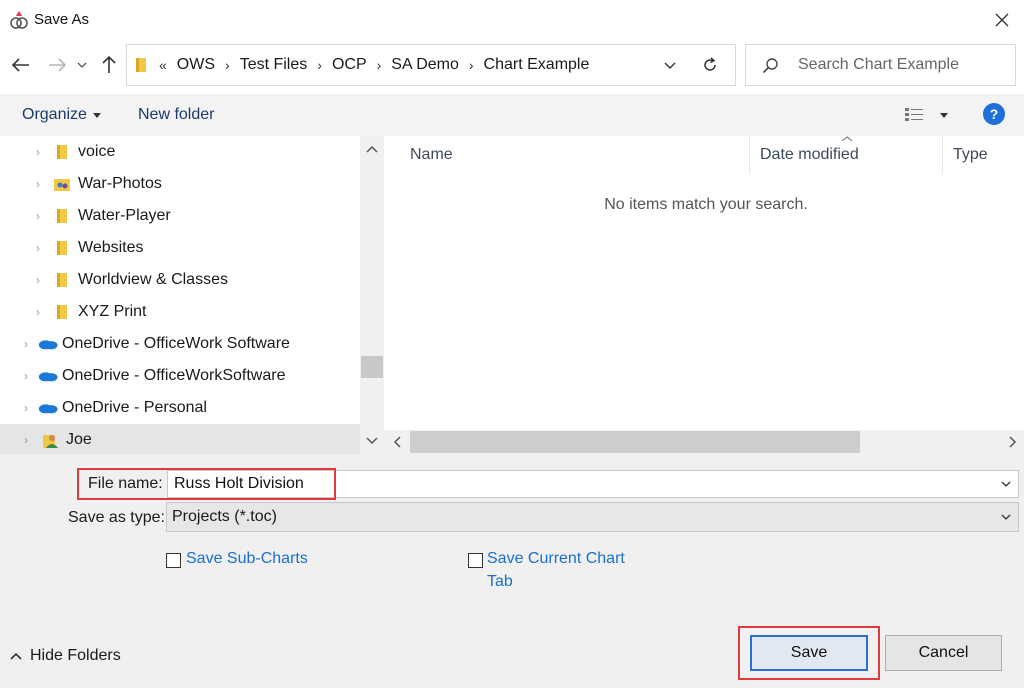 The height and width of the screenshot is (688, 1024). I want to click on tree-item-onedrive-personal: › OneDrive - Personal, so click(180, 408).